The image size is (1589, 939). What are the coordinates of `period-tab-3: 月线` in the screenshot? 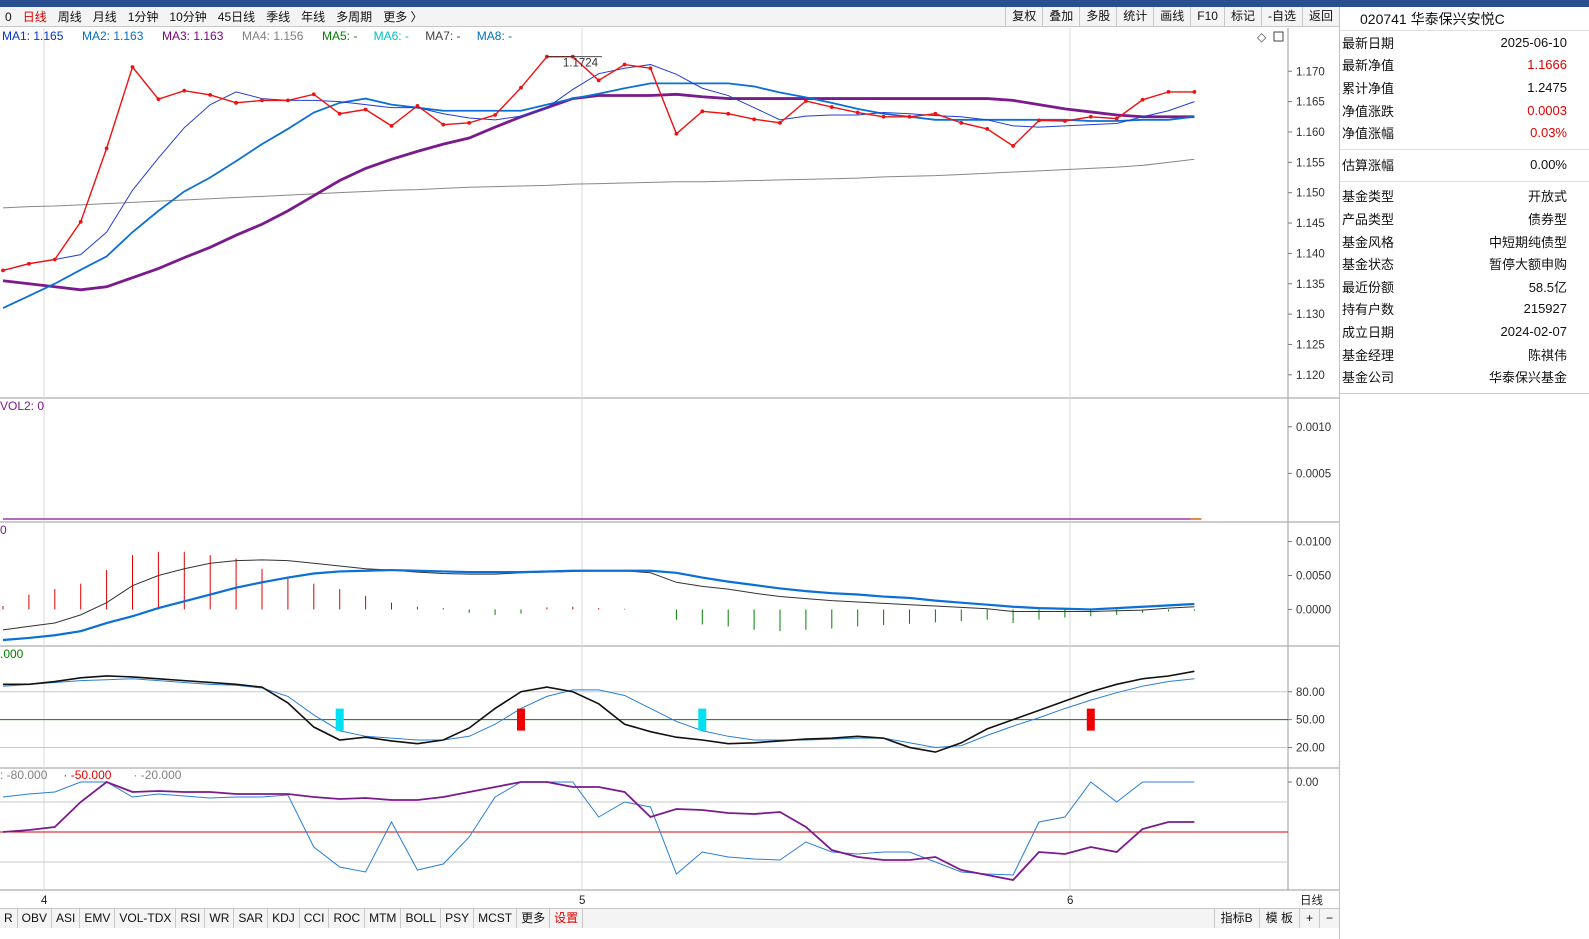 It's located at (105, 17).